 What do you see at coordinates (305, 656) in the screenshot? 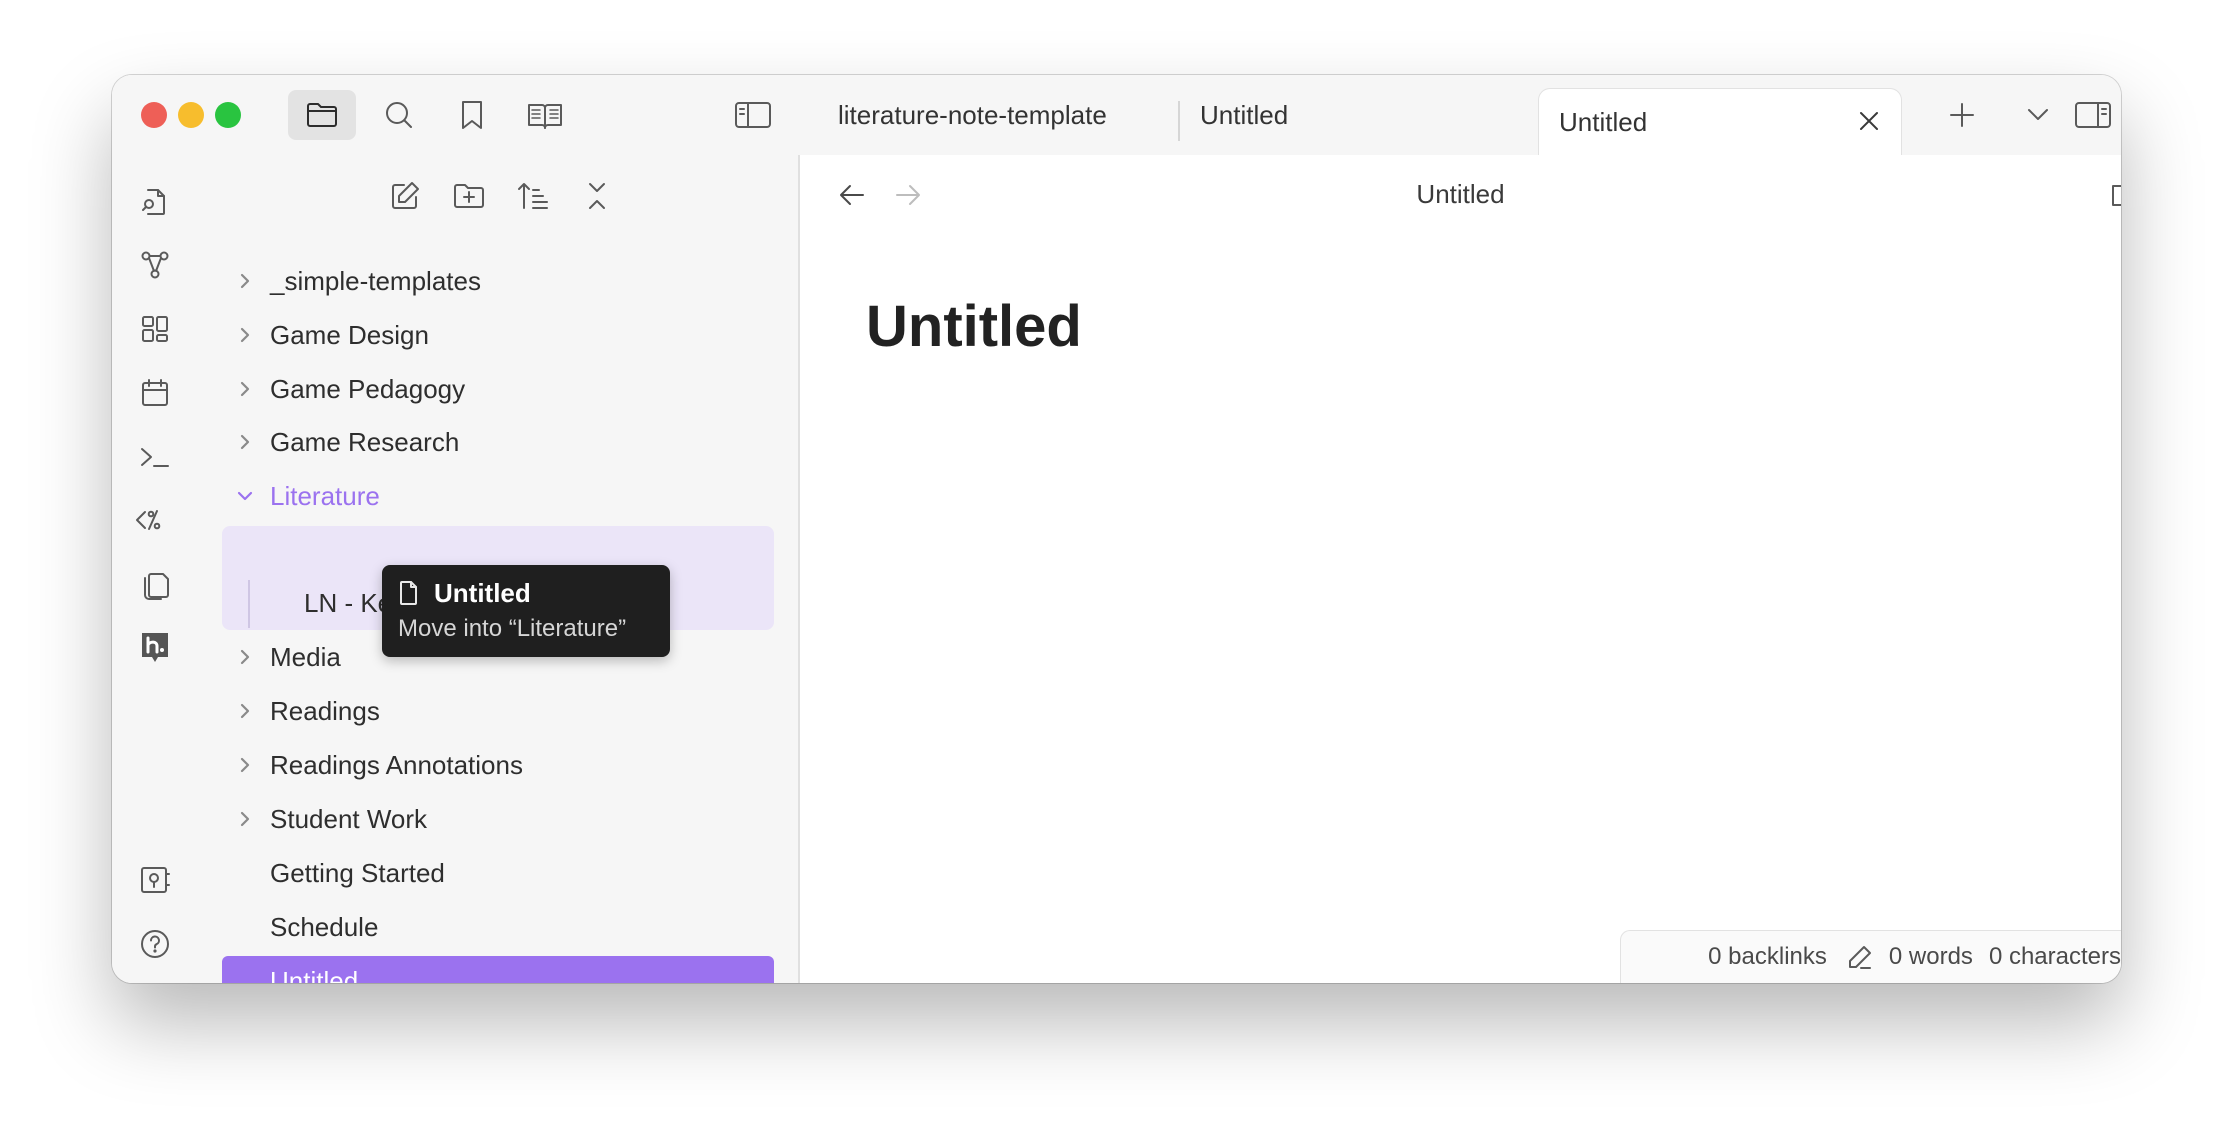
I see `tree-item-label: Media` at bounding box center [305, 656].